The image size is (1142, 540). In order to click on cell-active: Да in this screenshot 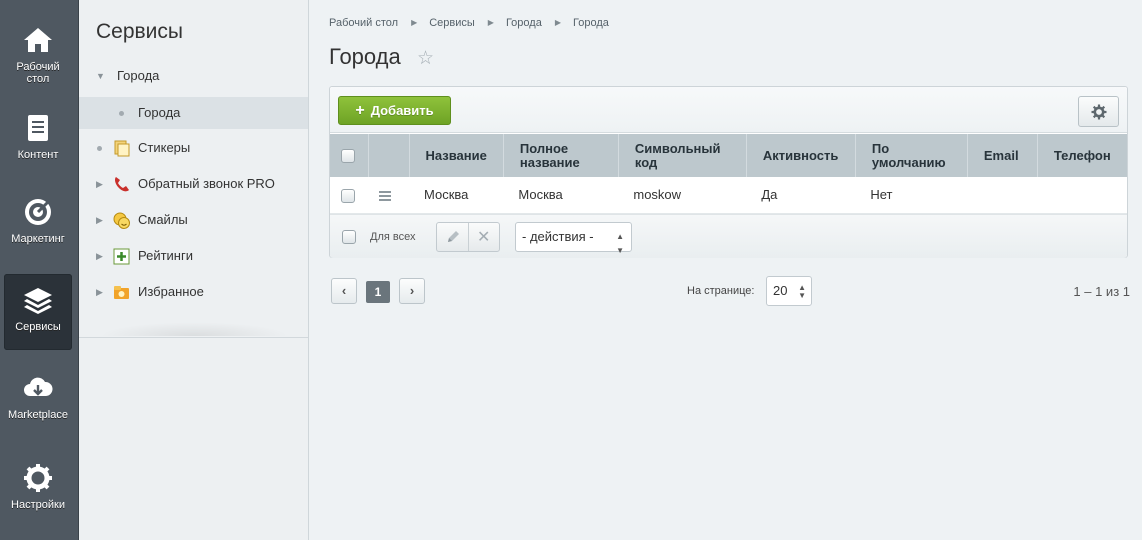, I will do `click(801, 195)`.